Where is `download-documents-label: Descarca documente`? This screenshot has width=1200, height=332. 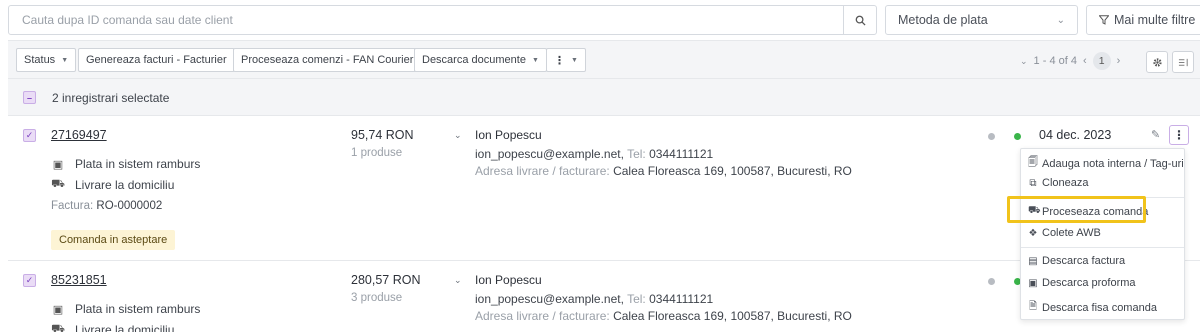 download-documents-label: Descarca documente is located at coordinates (474, 60).